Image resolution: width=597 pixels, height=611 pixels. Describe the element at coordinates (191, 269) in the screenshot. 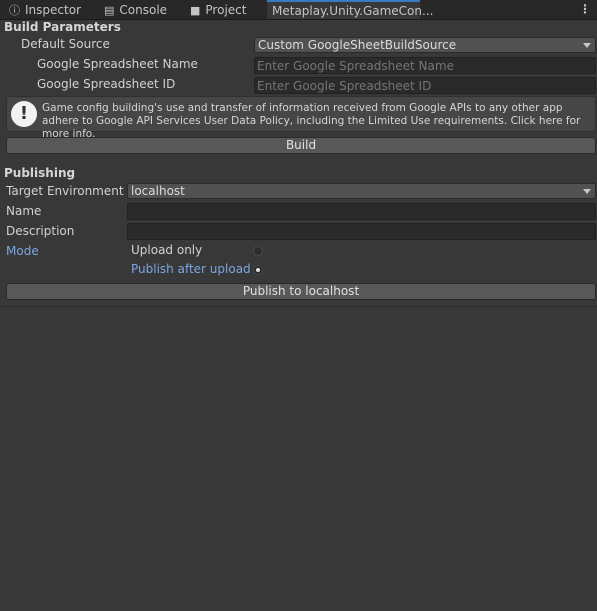

I see `mode-publish-after-upload-label: Publish after upload` at that location.